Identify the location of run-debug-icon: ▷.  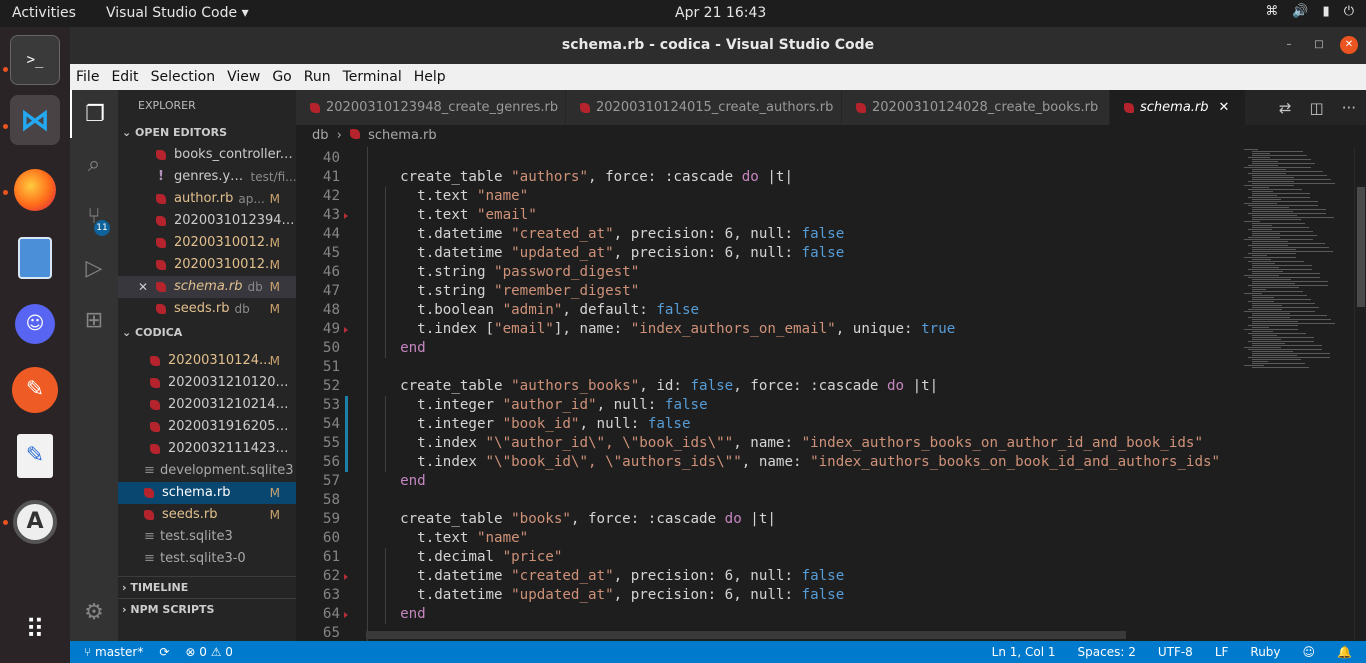
(94, 268).